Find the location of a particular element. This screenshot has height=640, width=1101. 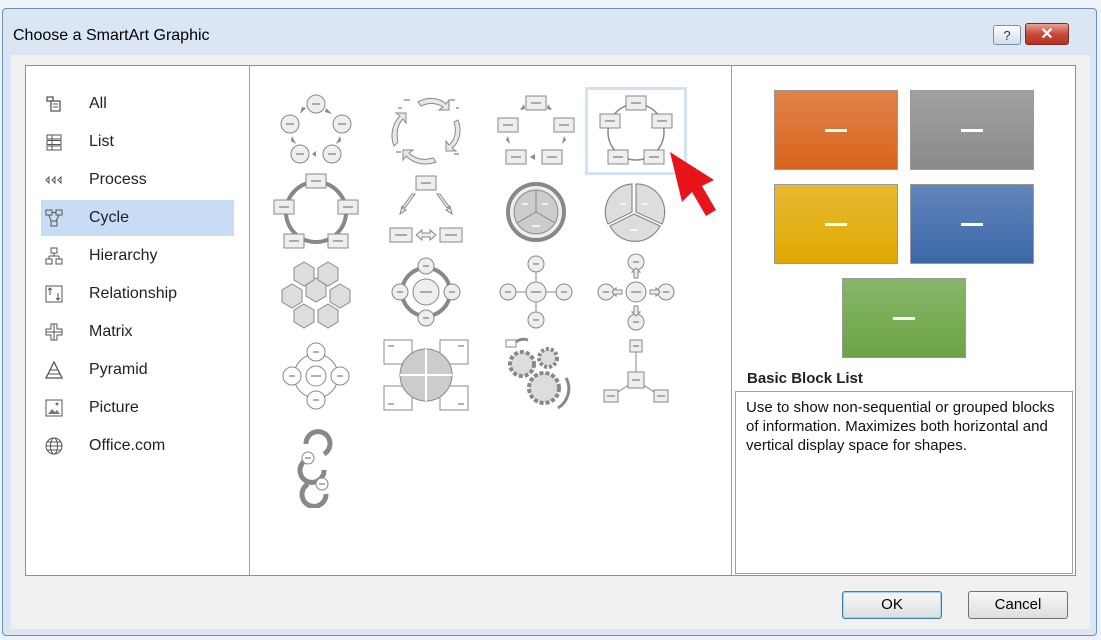

diverging-radial-icon is located at coordinates (636, 292).